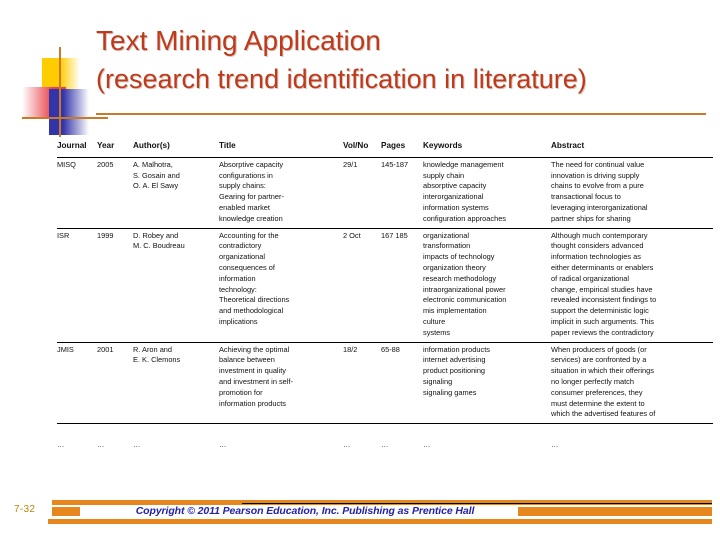 The image size is (720, 540). I want to click on cell-journal: ISR, so click(77, 285).